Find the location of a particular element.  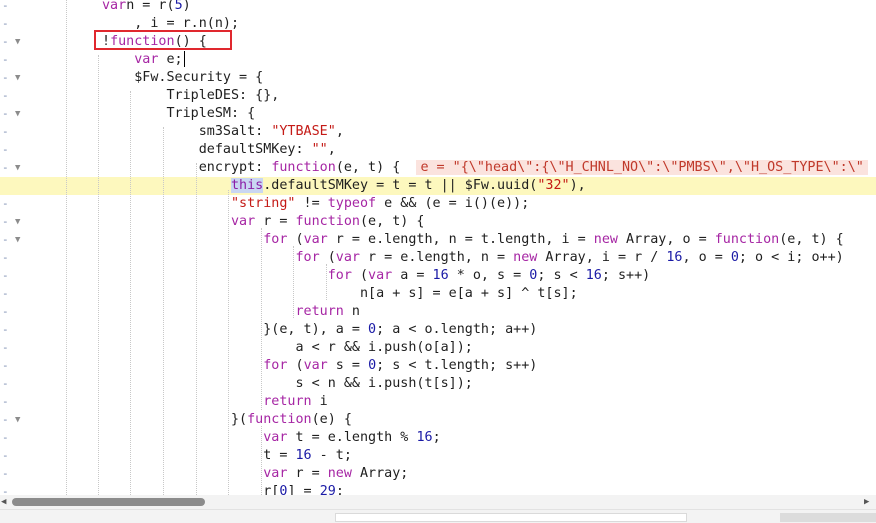

code-line: for (var s = 0; s < t.length; s++) is located at coordinates (438, 366).